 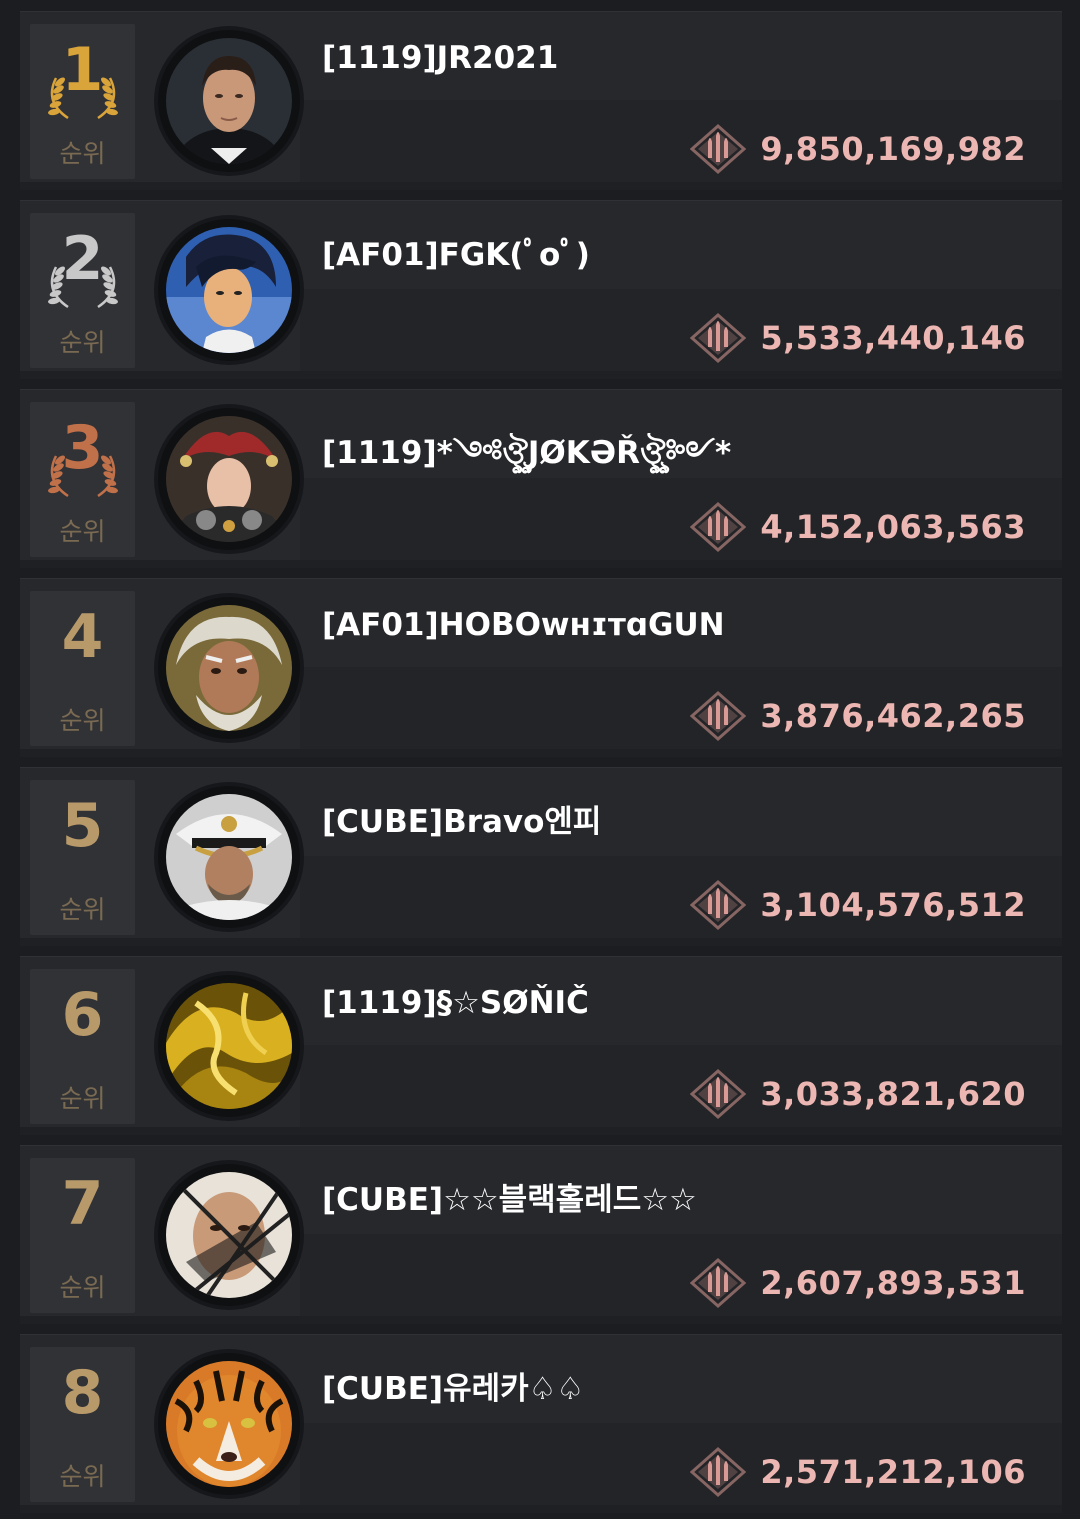 What do you see at coordinates (541, 856) in the screenshot?
I see `ranking-row: 5 순위 [CUBE]Bravo엔피 3,104,576,512` at bounding box center [541, 856].